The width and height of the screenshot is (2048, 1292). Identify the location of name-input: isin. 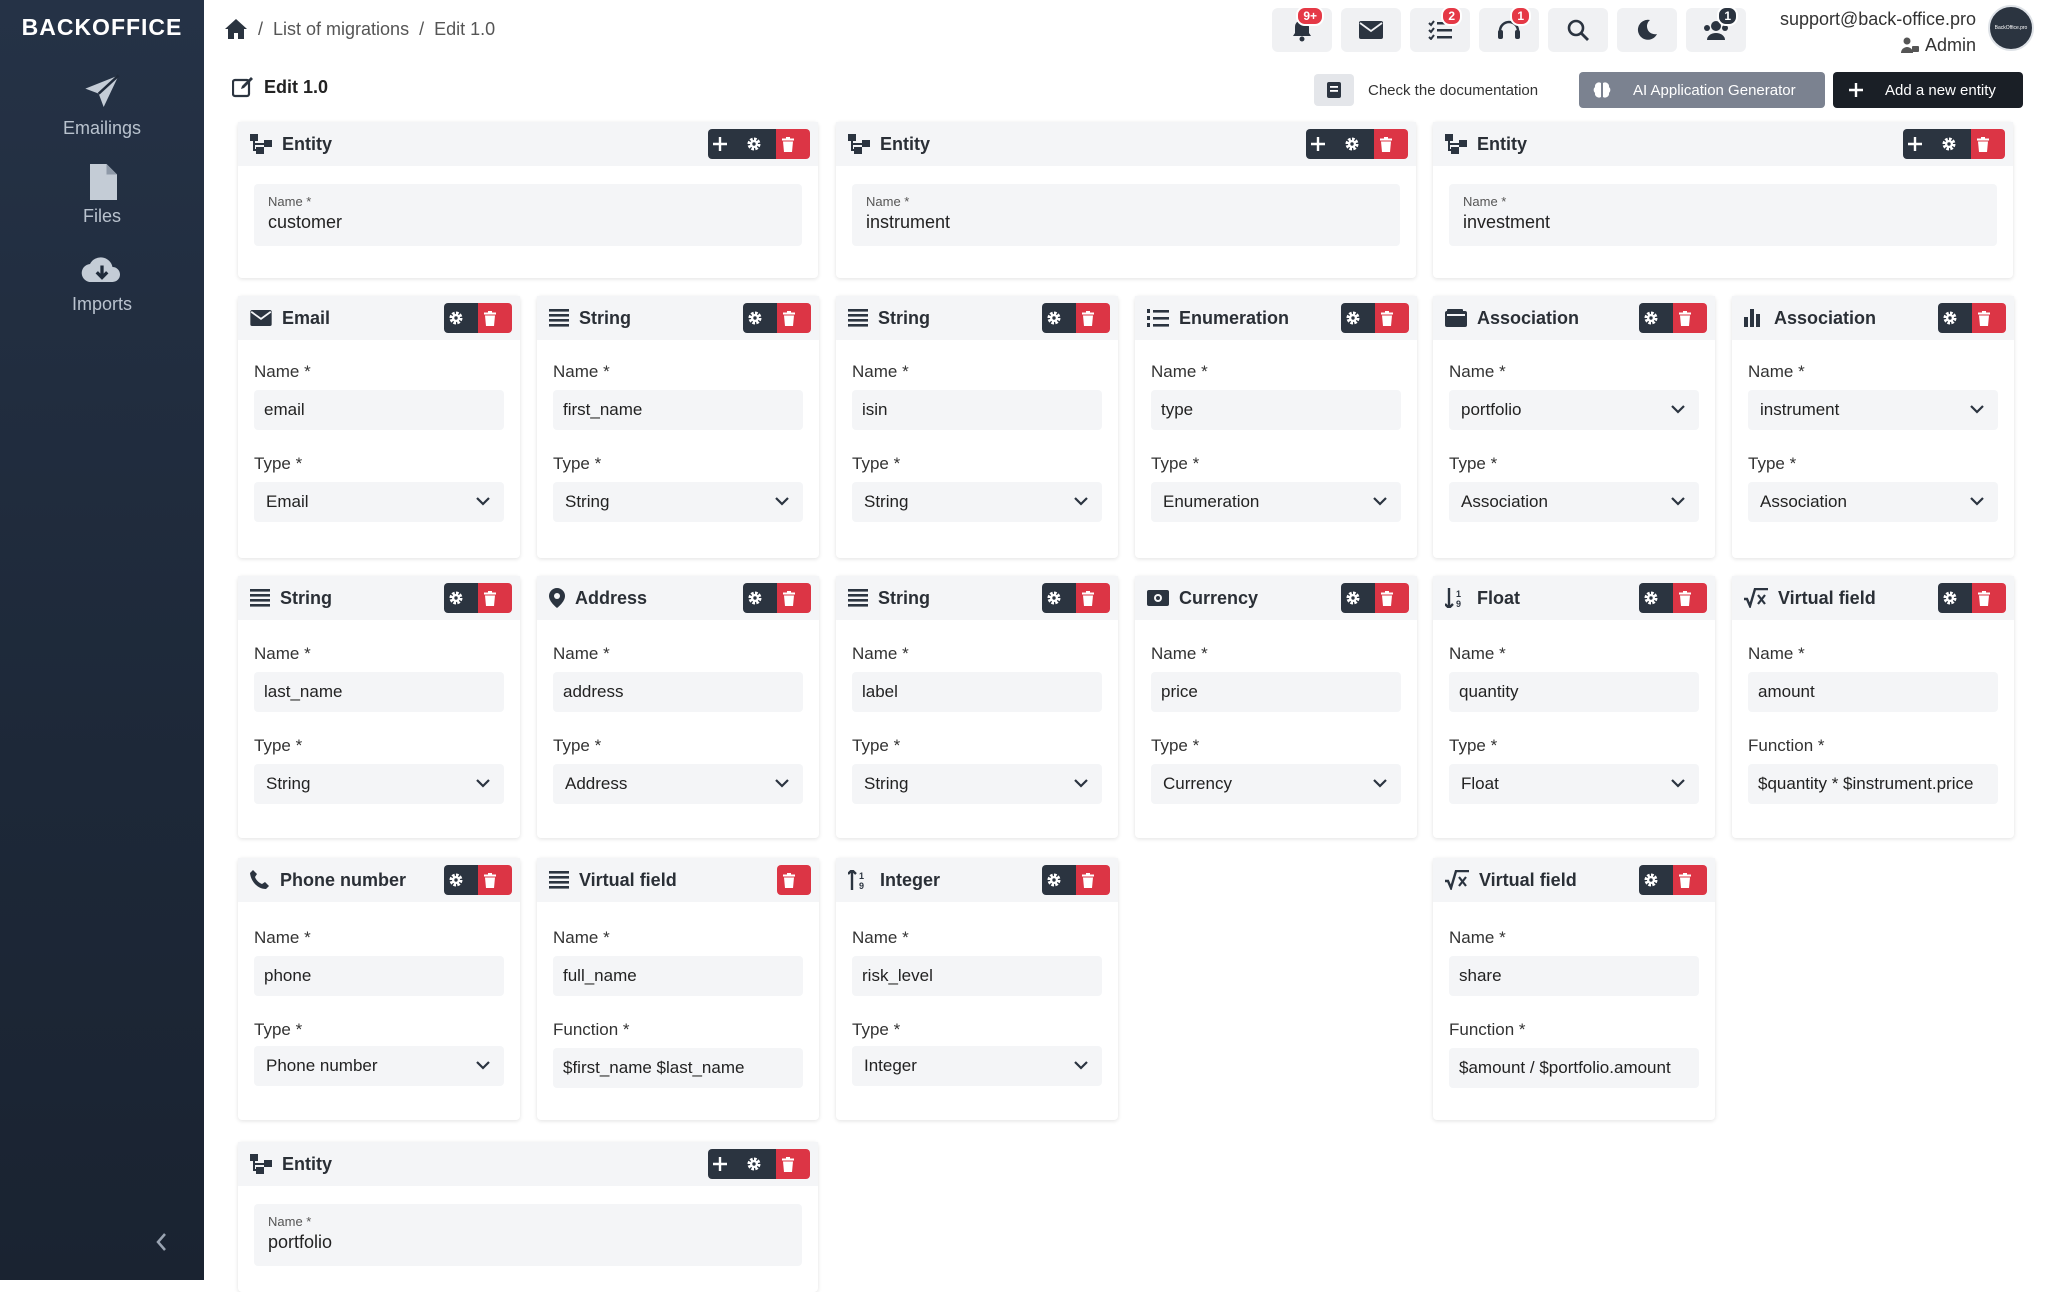
(977, 410).